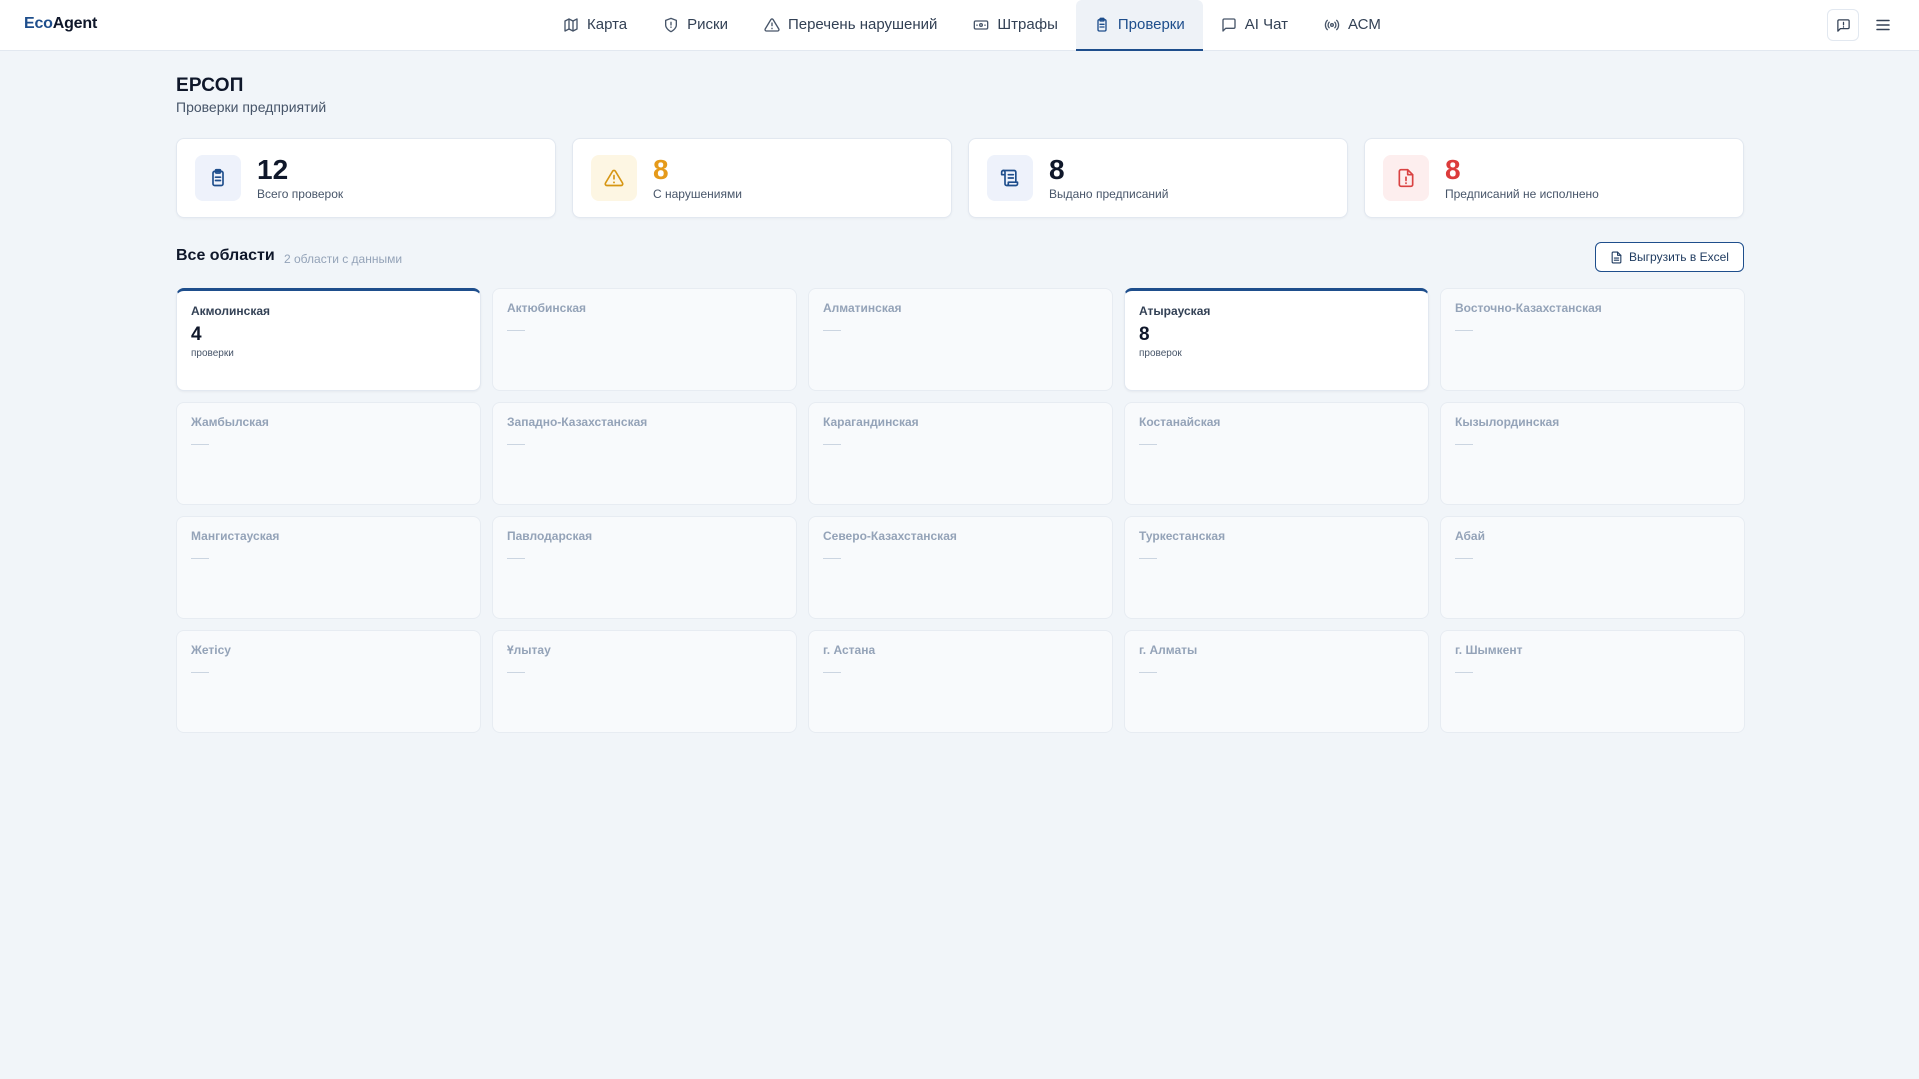  Describe the element at coordinates (1182, 536) in the screenshot. I see `region-name: Туркестанская` at that location.